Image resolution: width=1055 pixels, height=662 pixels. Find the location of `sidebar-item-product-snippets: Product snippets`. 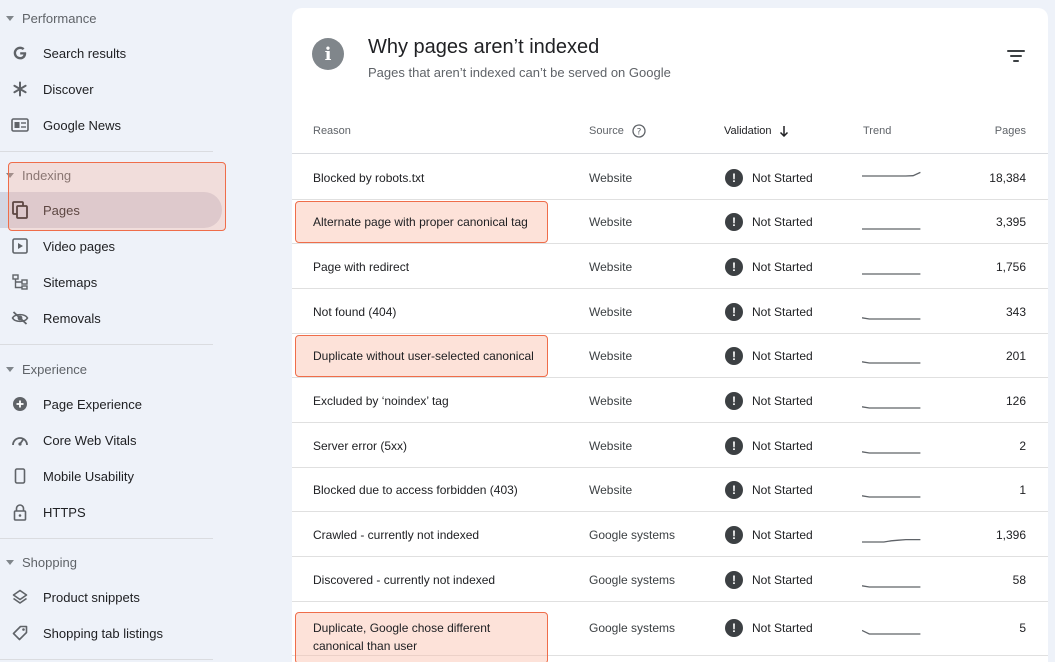

sidebar-item-product-snippets: Product snippets is located at coordinates (111, 597).